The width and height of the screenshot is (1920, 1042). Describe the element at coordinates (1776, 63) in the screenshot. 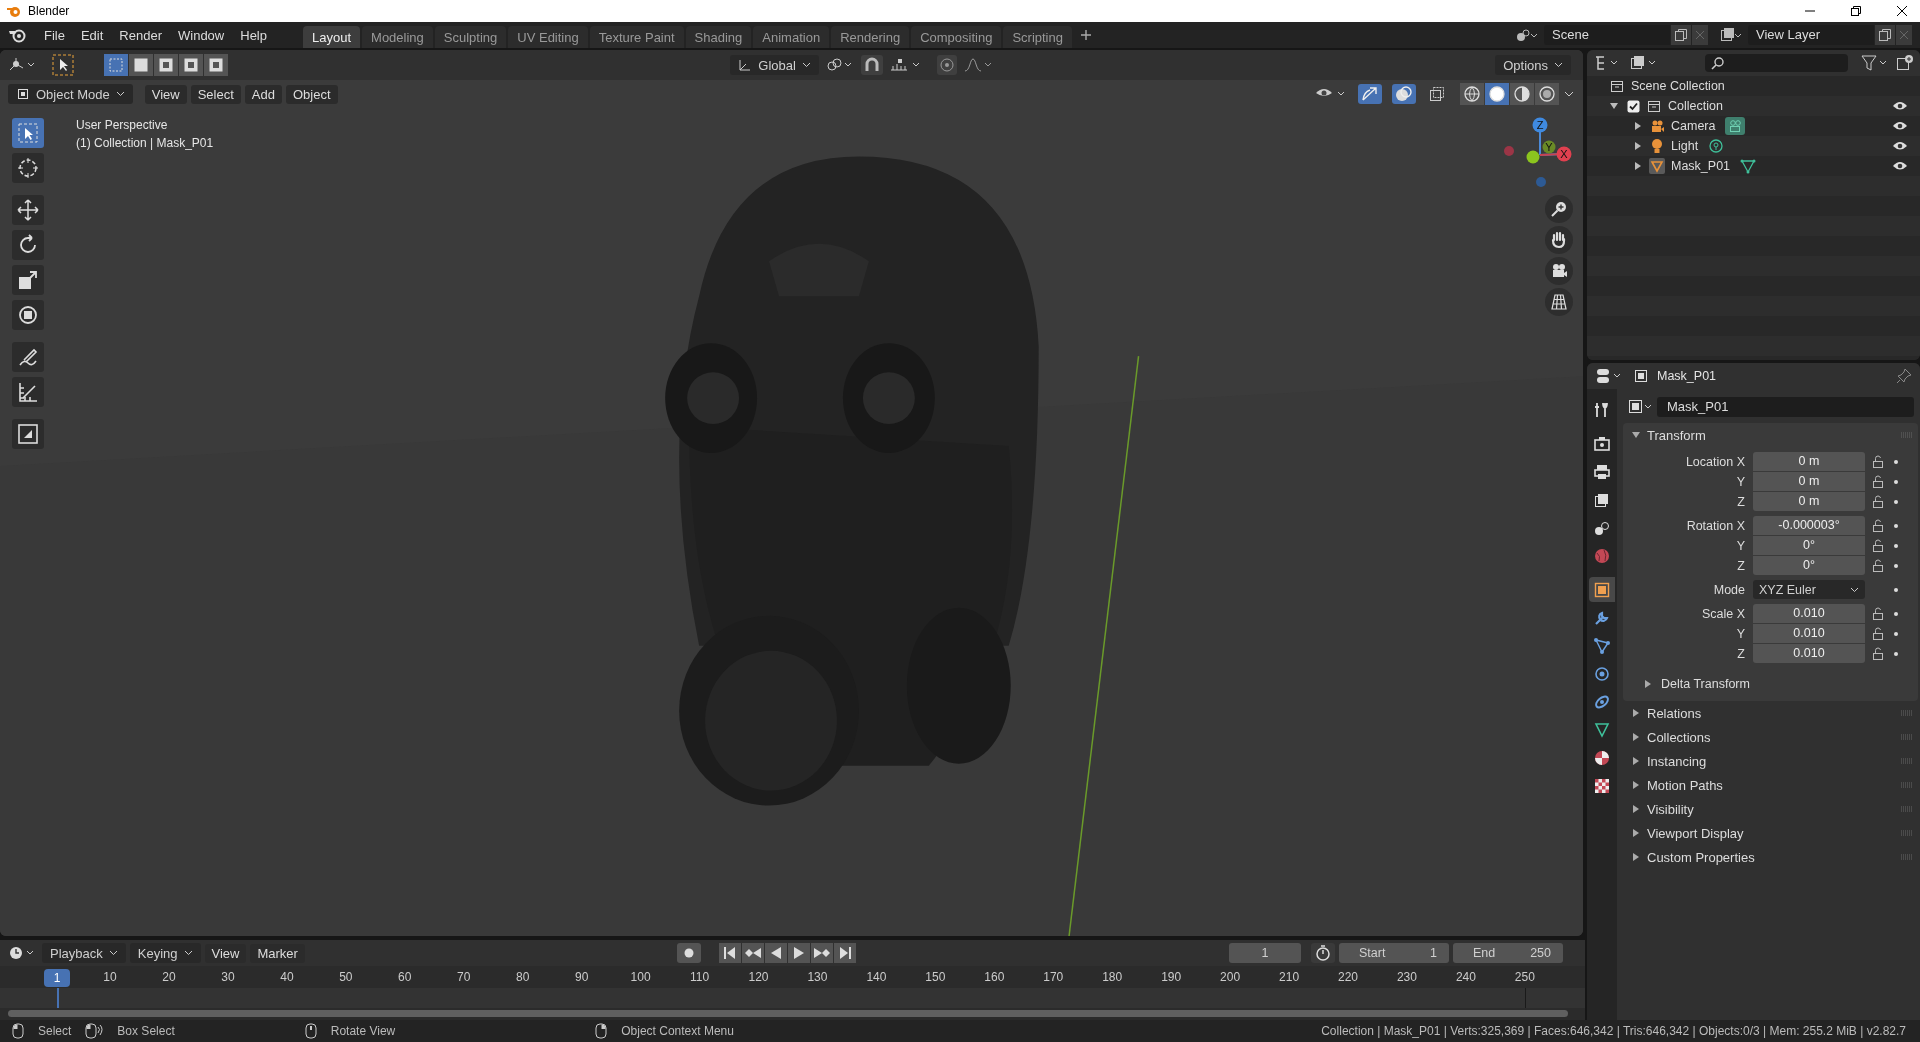

I see `search-field` at that location.